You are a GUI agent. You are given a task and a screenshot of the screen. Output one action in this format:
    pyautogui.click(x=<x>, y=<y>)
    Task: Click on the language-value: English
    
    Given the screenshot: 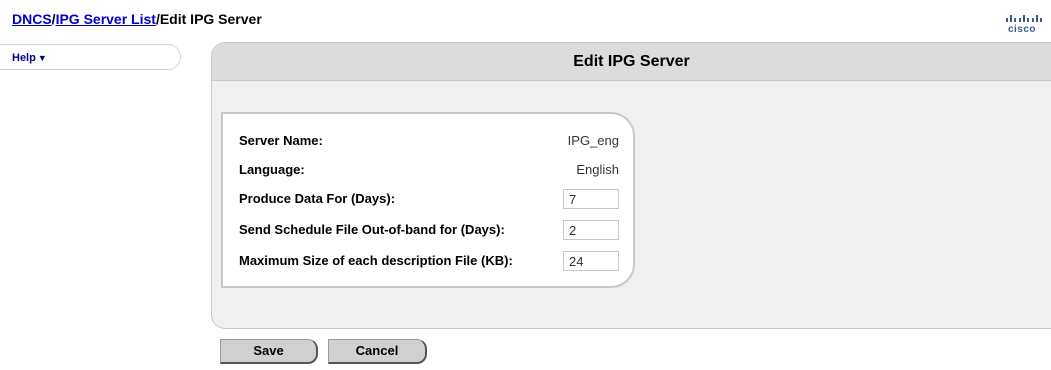 What is the action you would take?
    pyautogui.click(x=597, y=169)
    